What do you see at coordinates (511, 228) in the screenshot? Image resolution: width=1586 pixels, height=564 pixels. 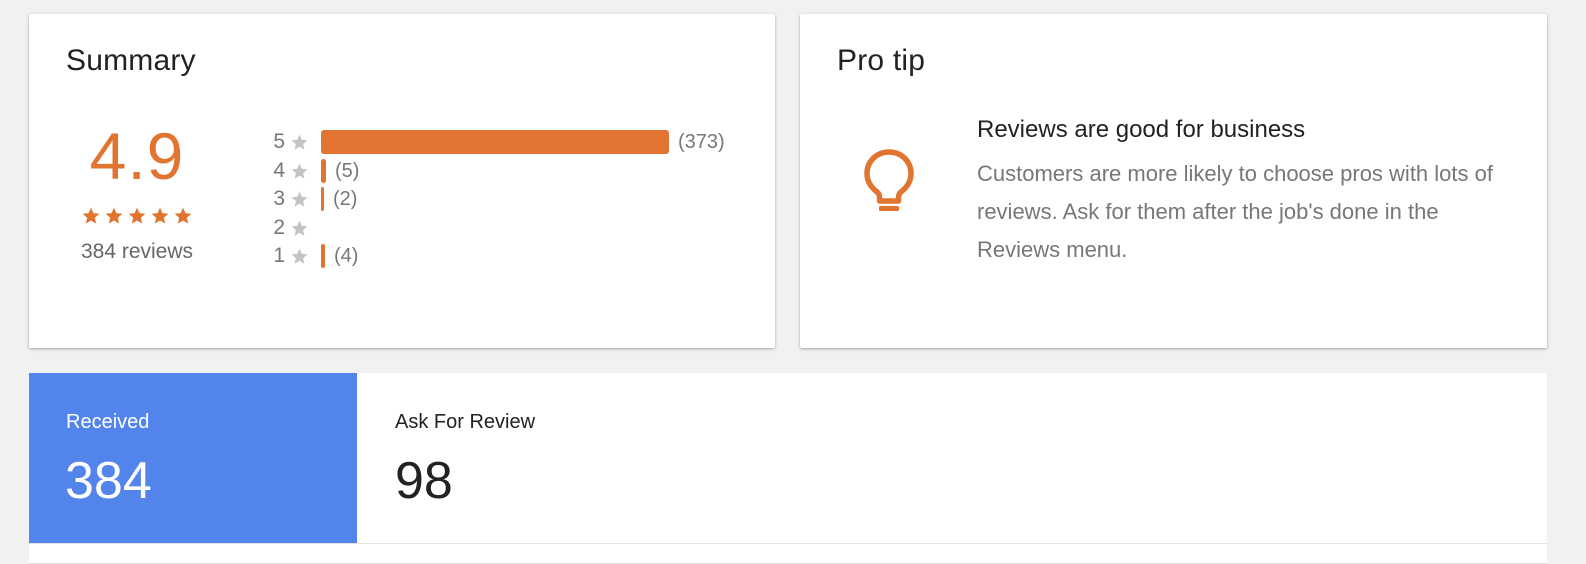 I see `breakdown-row-2: 2` at bounding box center [511, 228].